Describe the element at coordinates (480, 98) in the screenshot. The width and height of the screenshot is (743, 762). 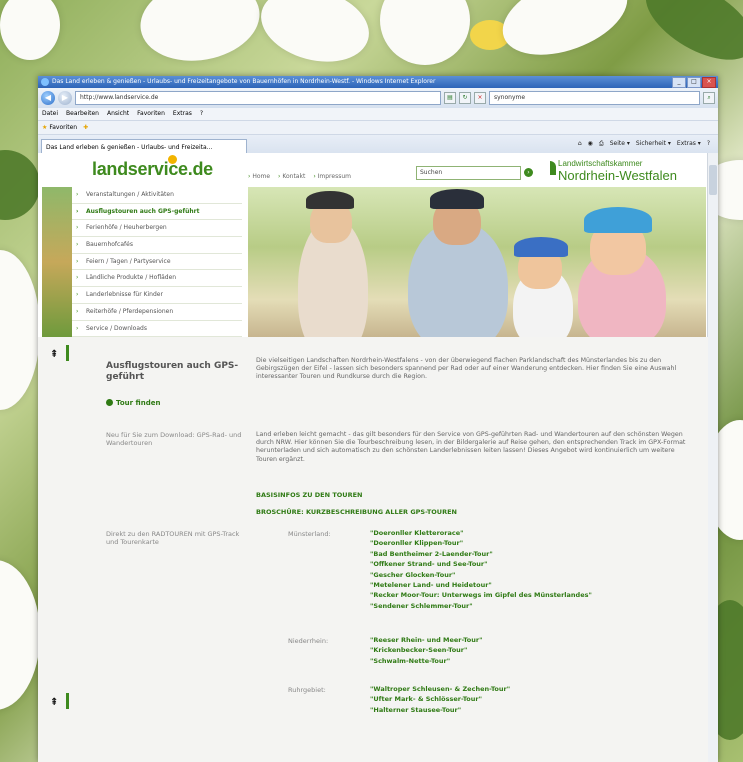
I see `stop-icon: ×` at that location.